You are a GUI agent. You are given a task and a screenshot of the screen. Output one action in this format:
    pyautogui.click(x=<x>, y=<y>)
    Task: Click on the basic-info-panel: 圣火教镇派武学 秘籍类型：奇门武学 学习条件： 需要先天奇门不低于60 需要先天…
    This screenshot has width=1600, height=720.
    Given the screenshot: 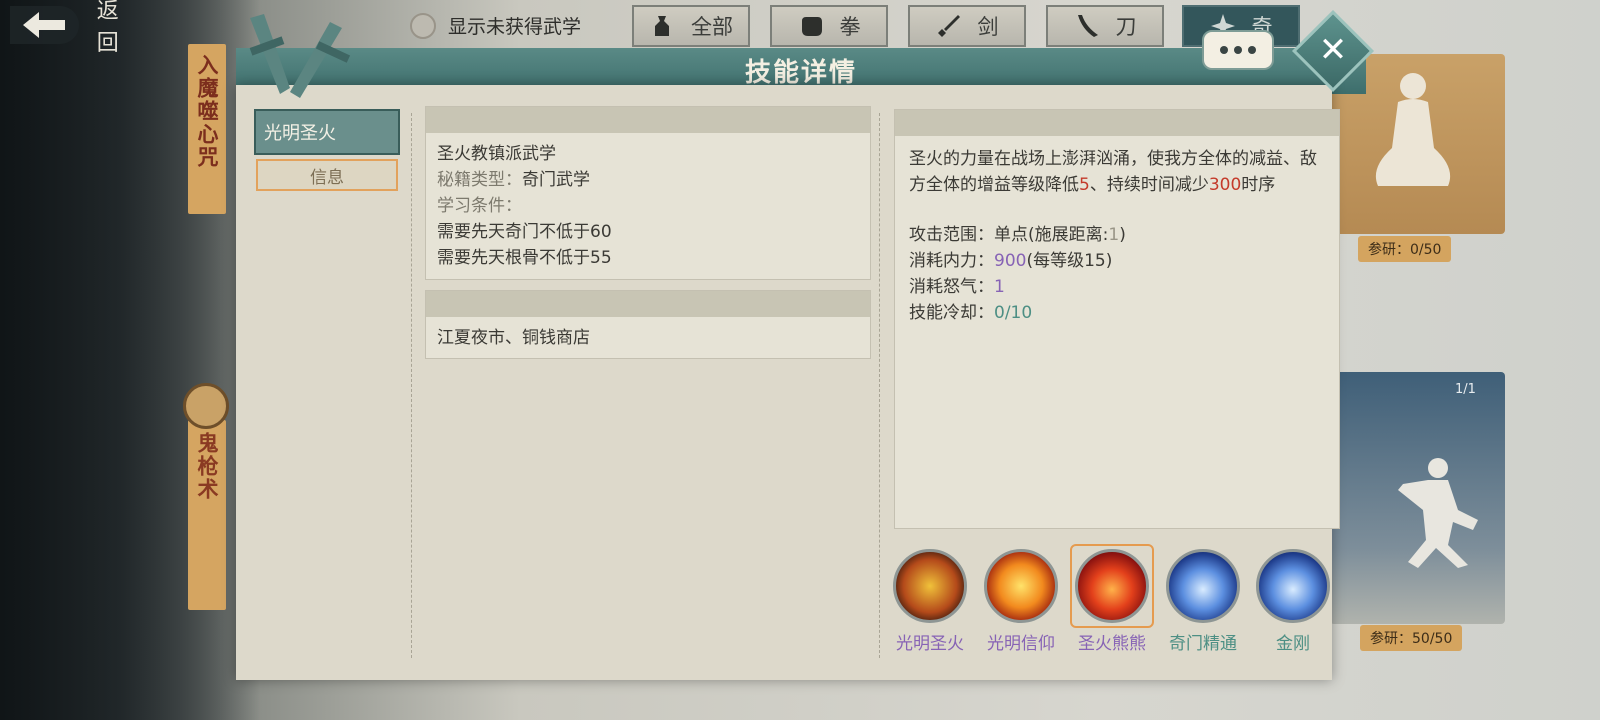 What is the action you would take?
    pyautogui.click(x=648, y=193)
    